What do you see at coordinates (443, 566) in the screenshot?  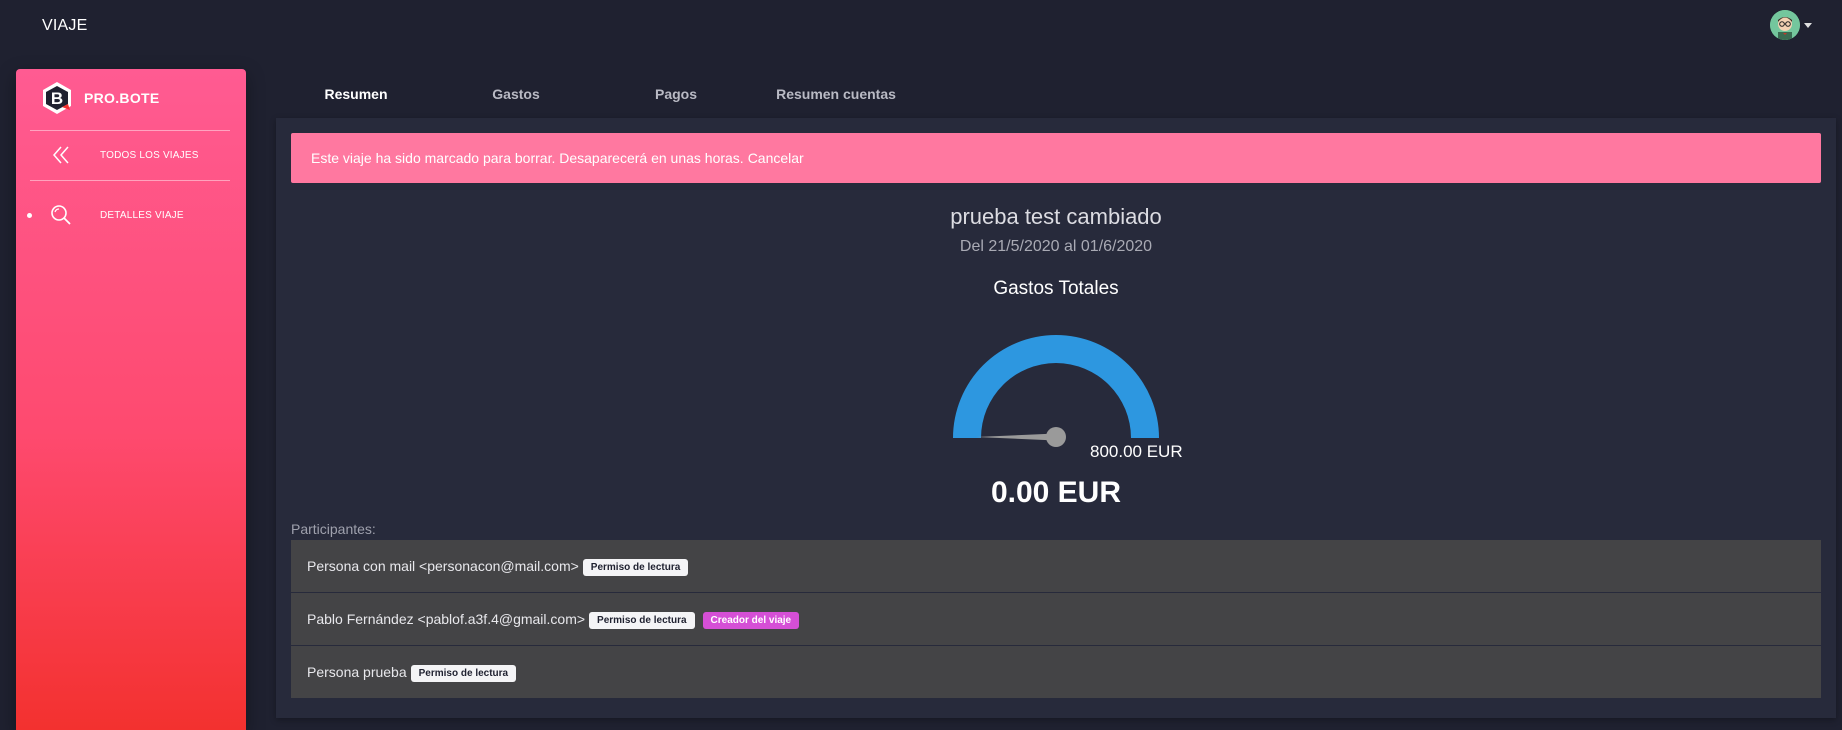 I see `participant-name: Persona con mail <personacon@mail.com>` at bounding box center [443, 566].